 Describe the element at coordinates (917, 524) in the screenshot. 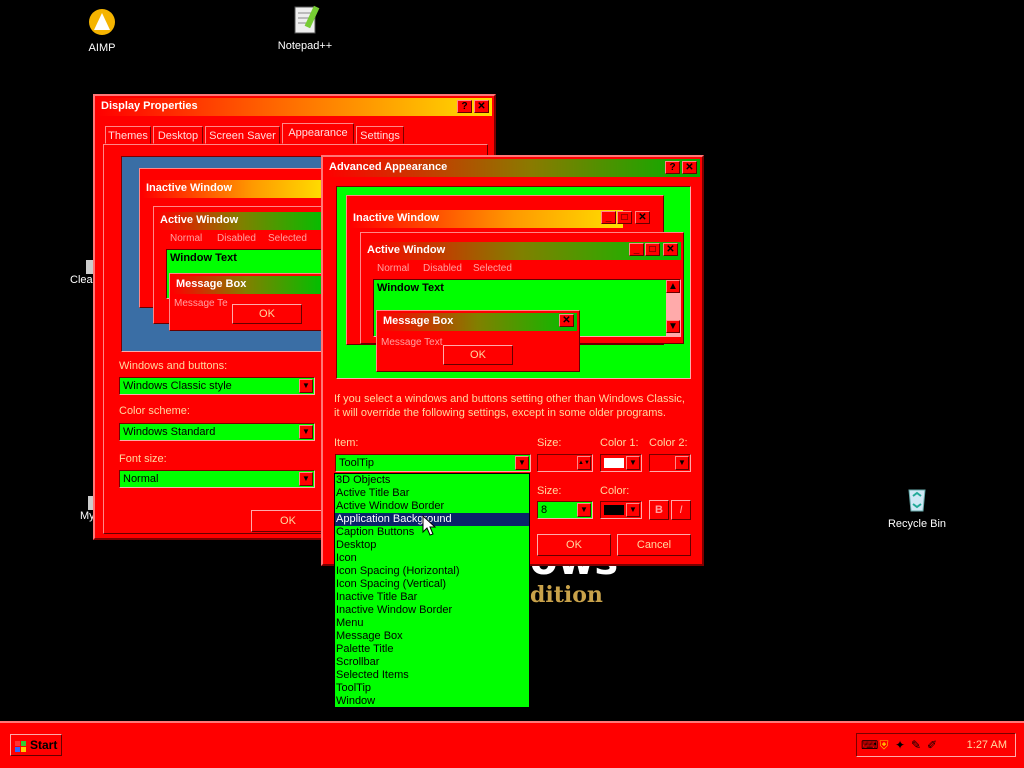

I see `desktop-icon-label: Recycle Bin` at that location.